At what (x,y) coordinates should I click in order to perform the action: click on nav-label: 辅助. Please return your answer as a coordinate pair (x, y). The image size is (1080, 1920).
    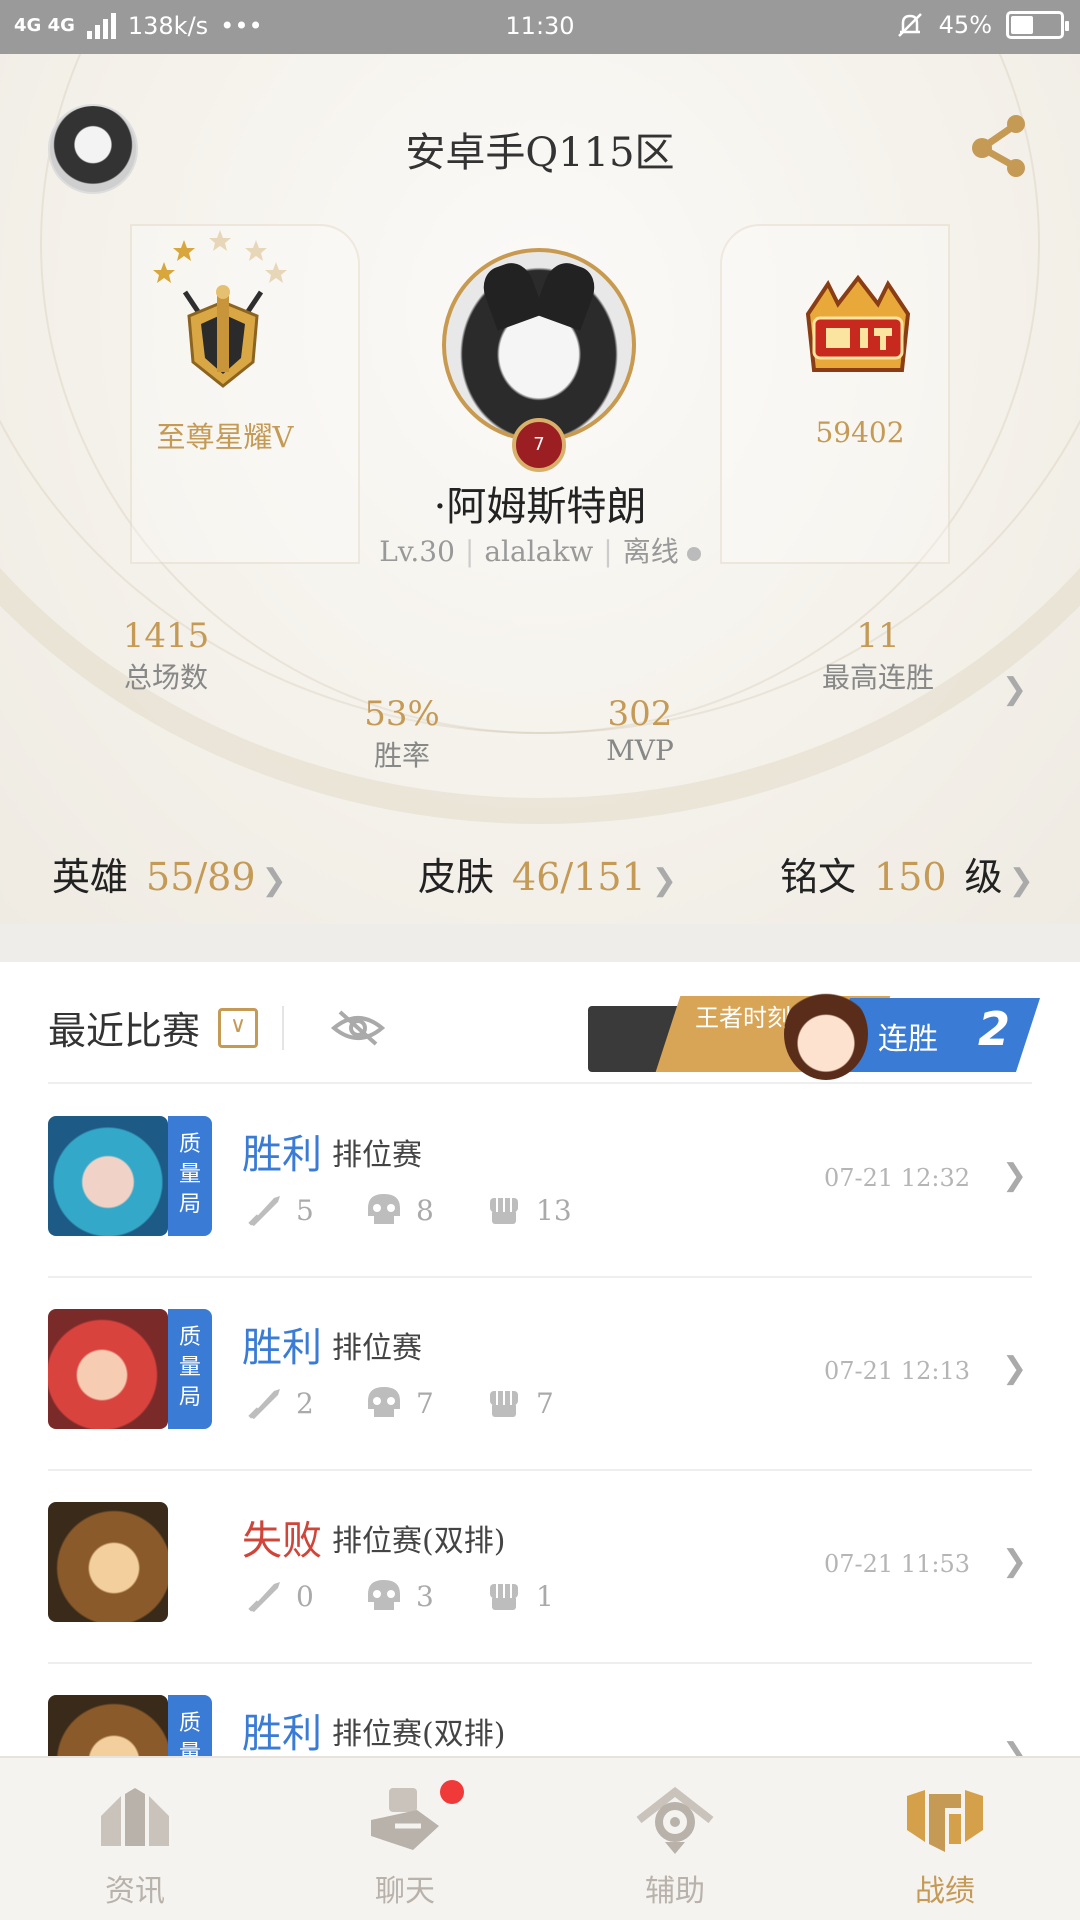
    Looking at the image, I should click on (675, 1891).